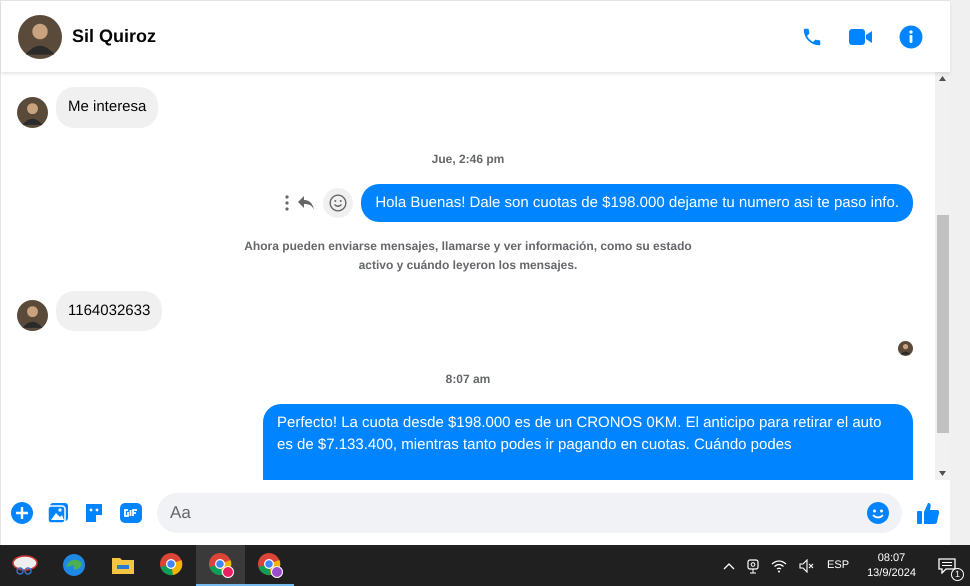  I want to click on clock: 08:07 13/9/2024, so click(891, 565).